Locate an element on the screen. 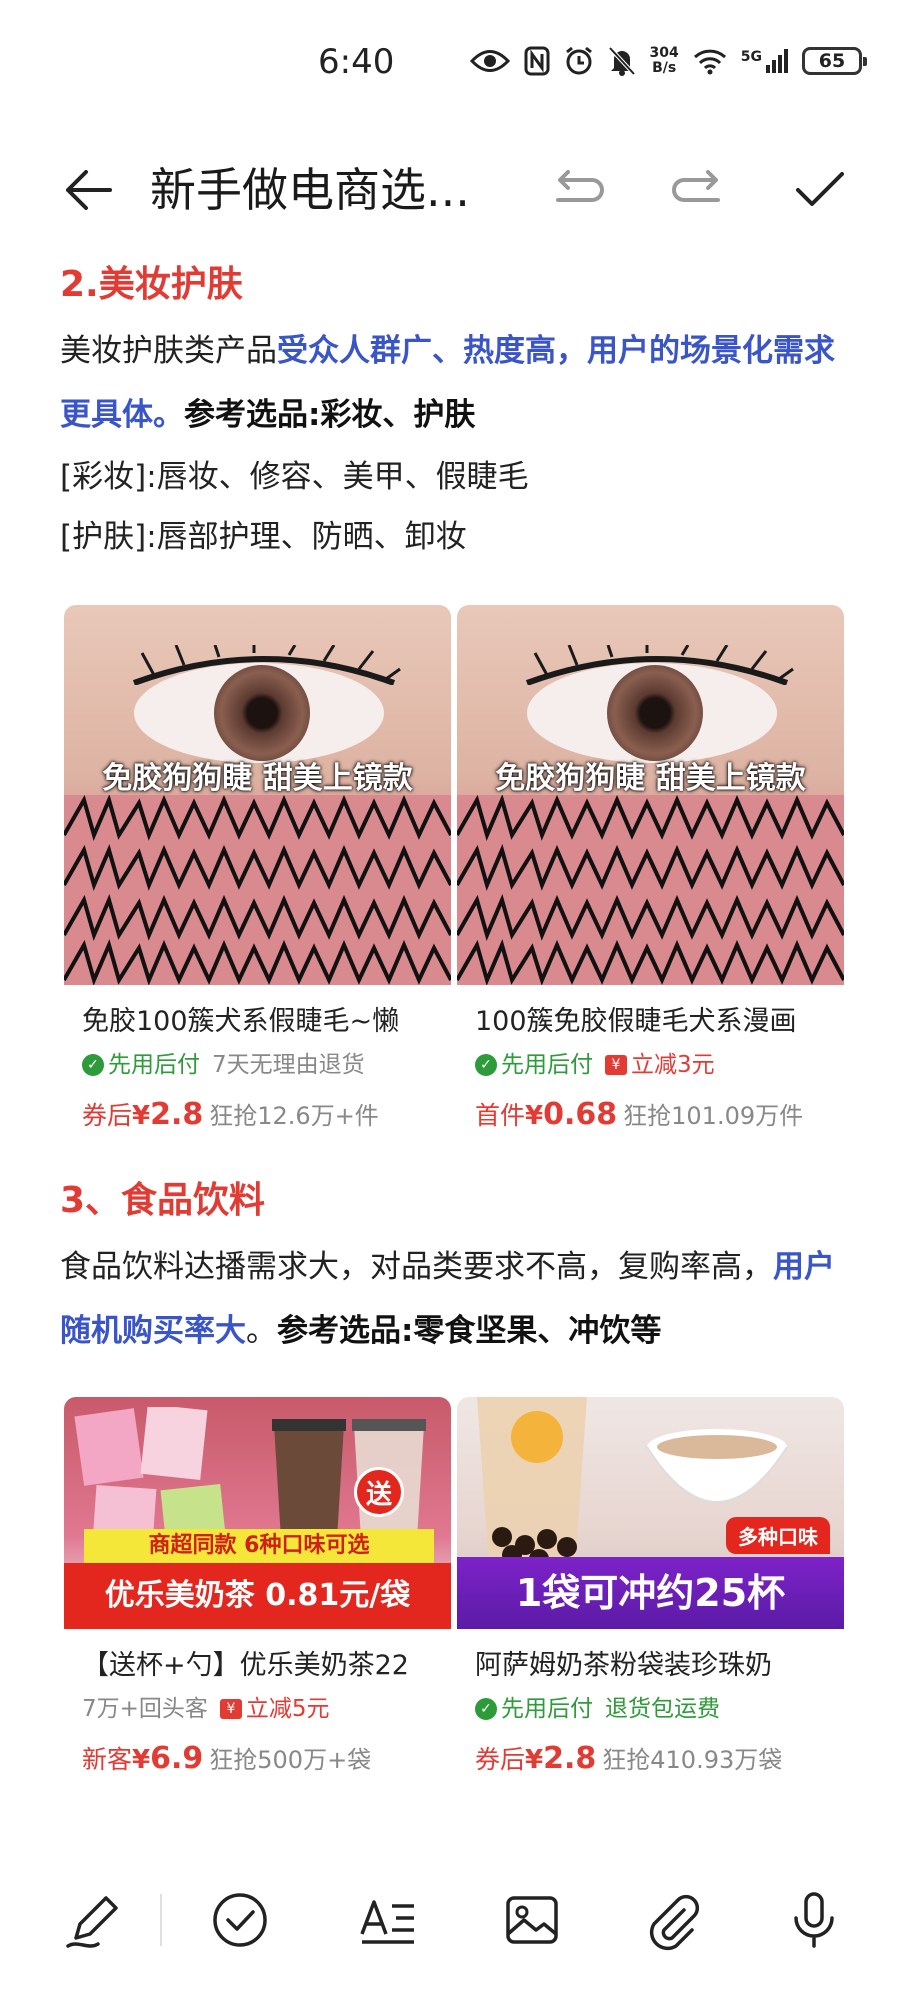  checkmark-icon is located at coordinates (820, 189).